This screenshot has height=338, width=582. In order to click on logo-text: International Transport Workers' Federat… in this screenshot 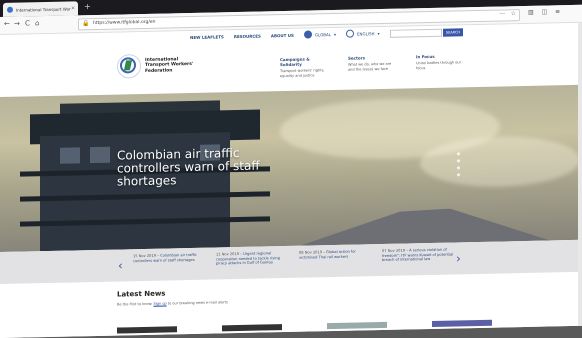, I will do `click(169, 65)`.